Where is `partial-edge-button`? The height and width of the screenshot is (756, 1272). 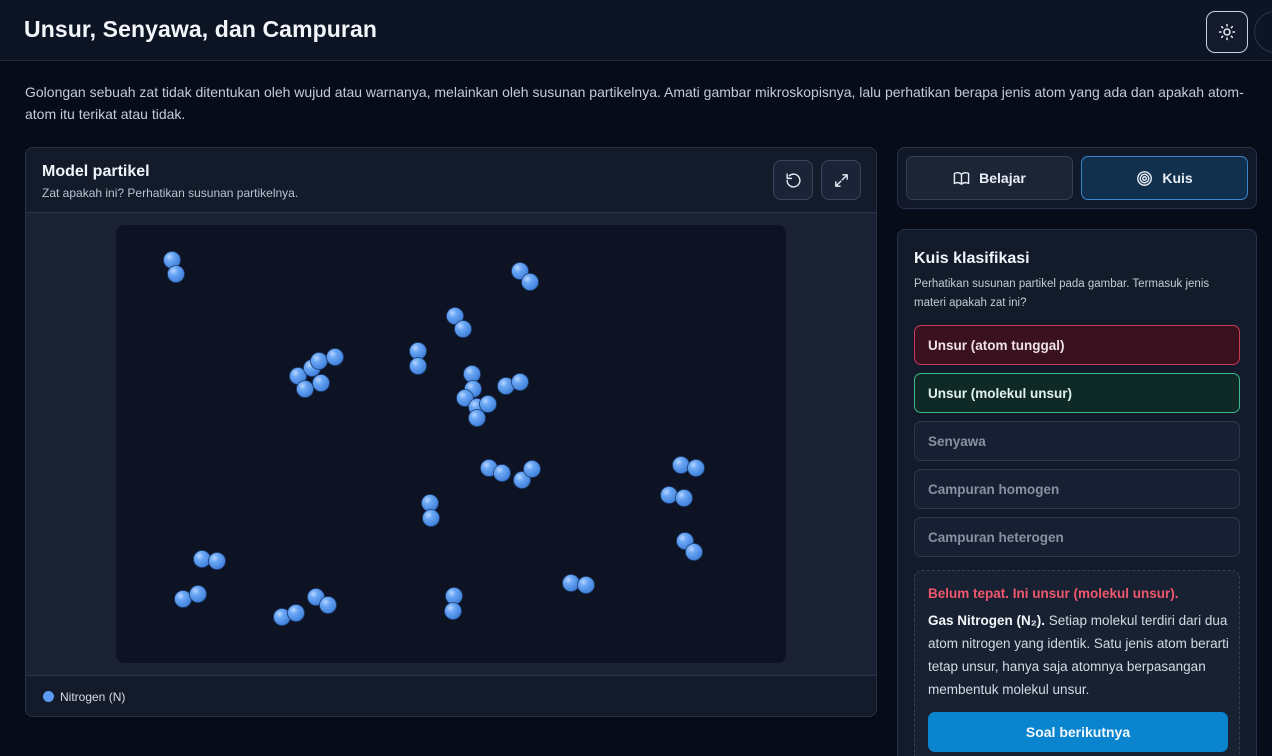
partial-edge-button is located at coordinates (1263, 32).